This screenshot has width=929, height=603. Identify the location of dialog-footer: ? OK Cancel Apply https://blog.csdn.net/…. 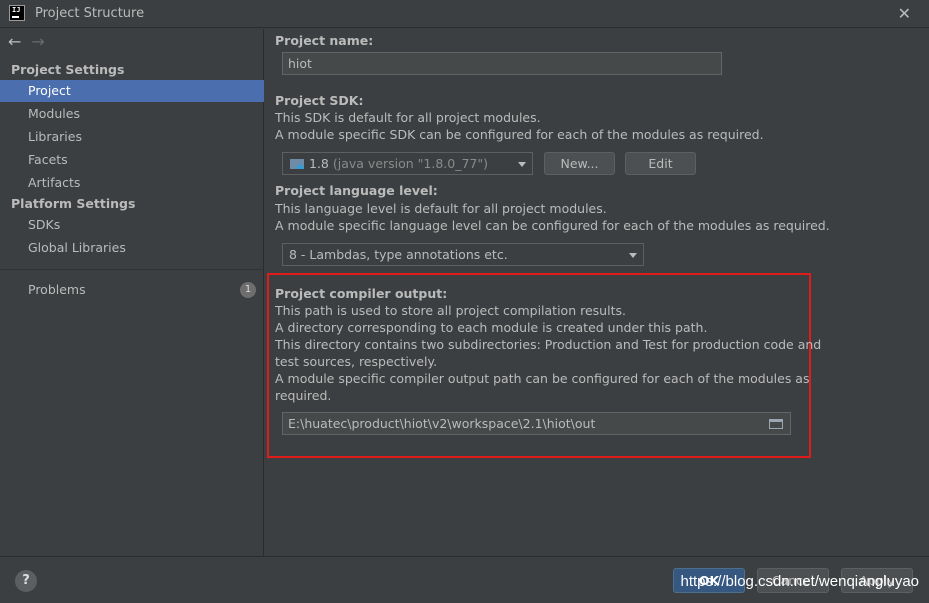
(464, 579).